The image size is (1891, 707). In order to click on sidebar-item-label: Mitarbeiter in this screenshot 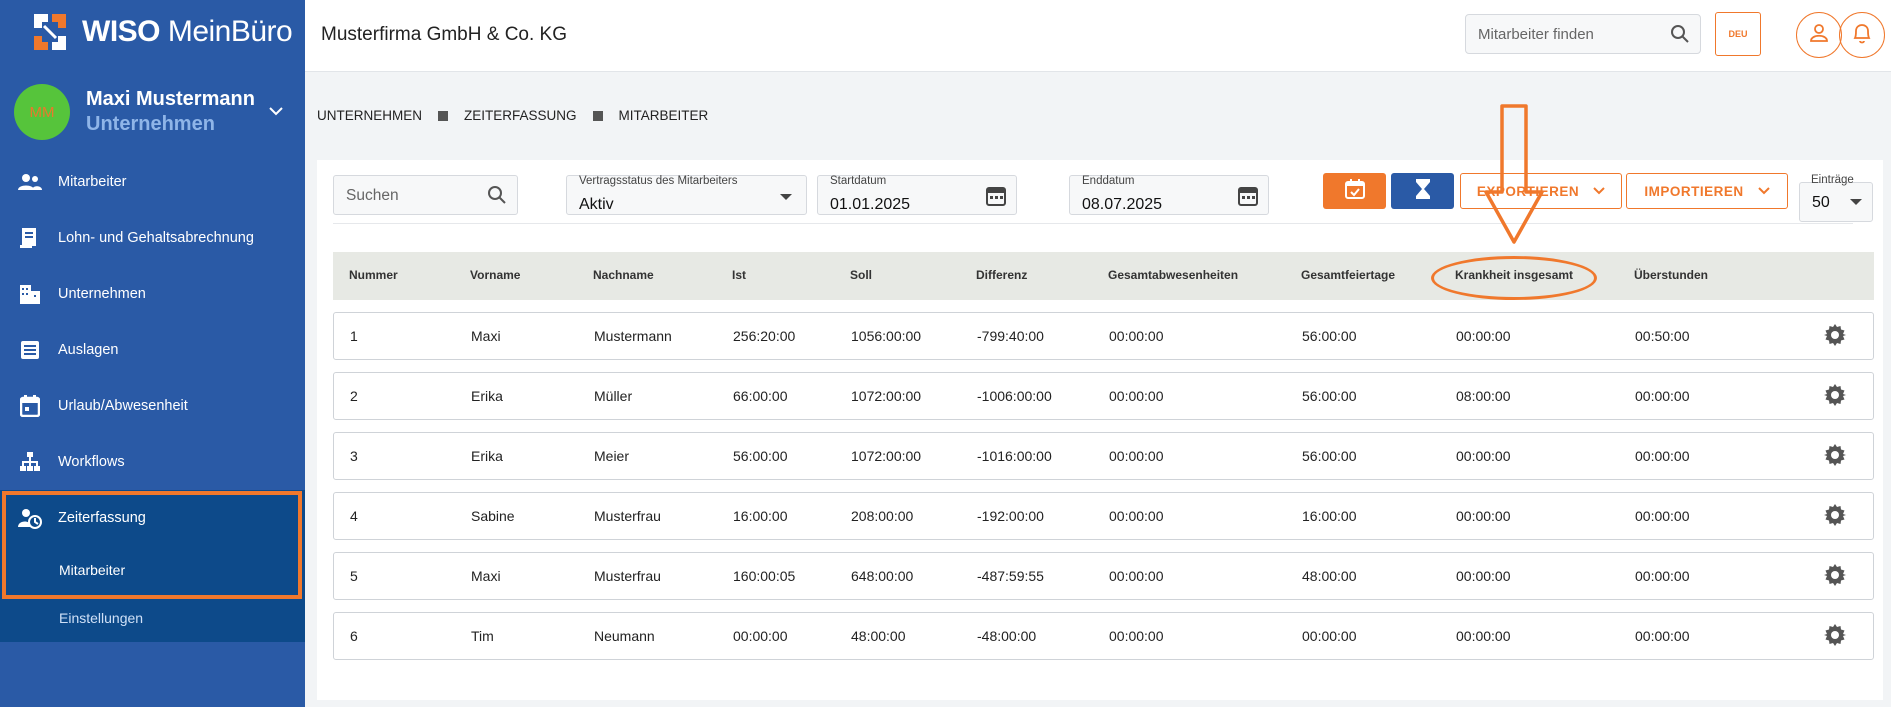, I will do `click(92, 182)`.